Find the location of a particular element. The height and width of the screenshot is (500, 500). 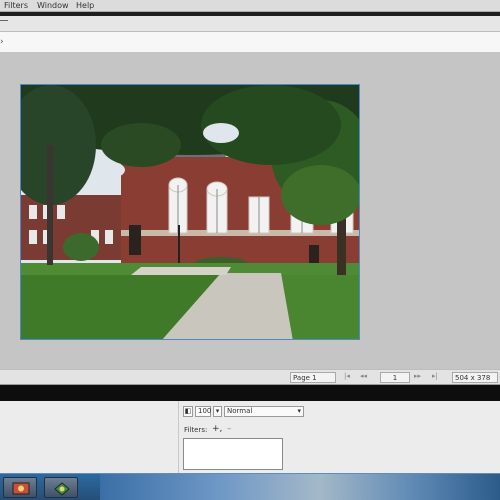

menu-bar: Filters Window Help is located at coordinates (250, 6).